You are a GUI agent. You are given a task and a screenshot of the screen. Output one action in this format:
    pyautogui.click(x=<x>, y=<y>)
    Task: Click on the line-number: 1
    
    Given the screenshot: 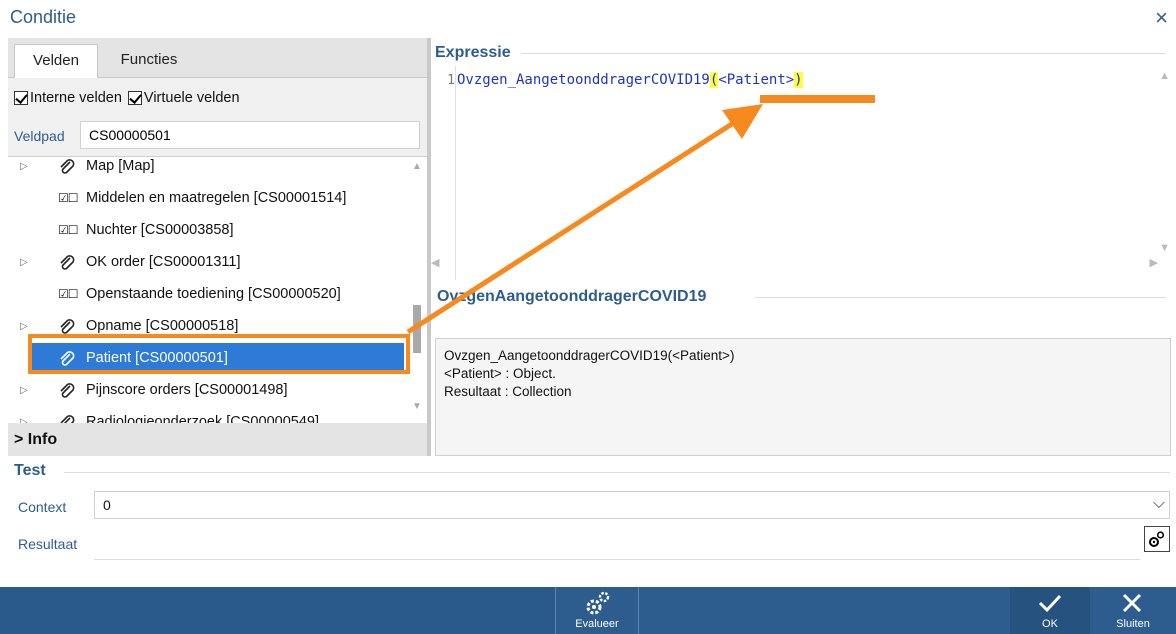 What is the action you would take?
    pyautogui.click(x=451, y=80)
    